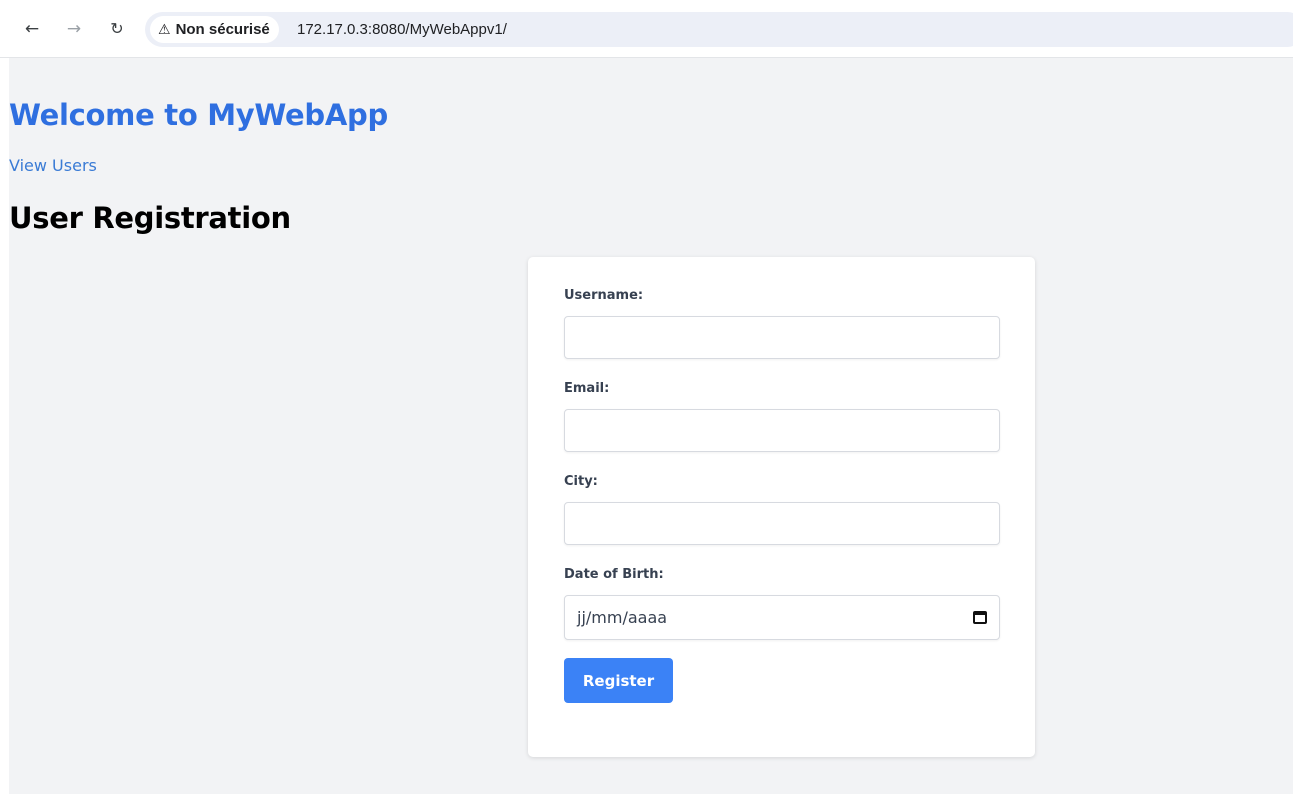 Image resolution: width=1293 pixels, height=794 pixels. Describe the element at coordinates (618, 680) in the screenshot. I see `register-button: Register` at that location.